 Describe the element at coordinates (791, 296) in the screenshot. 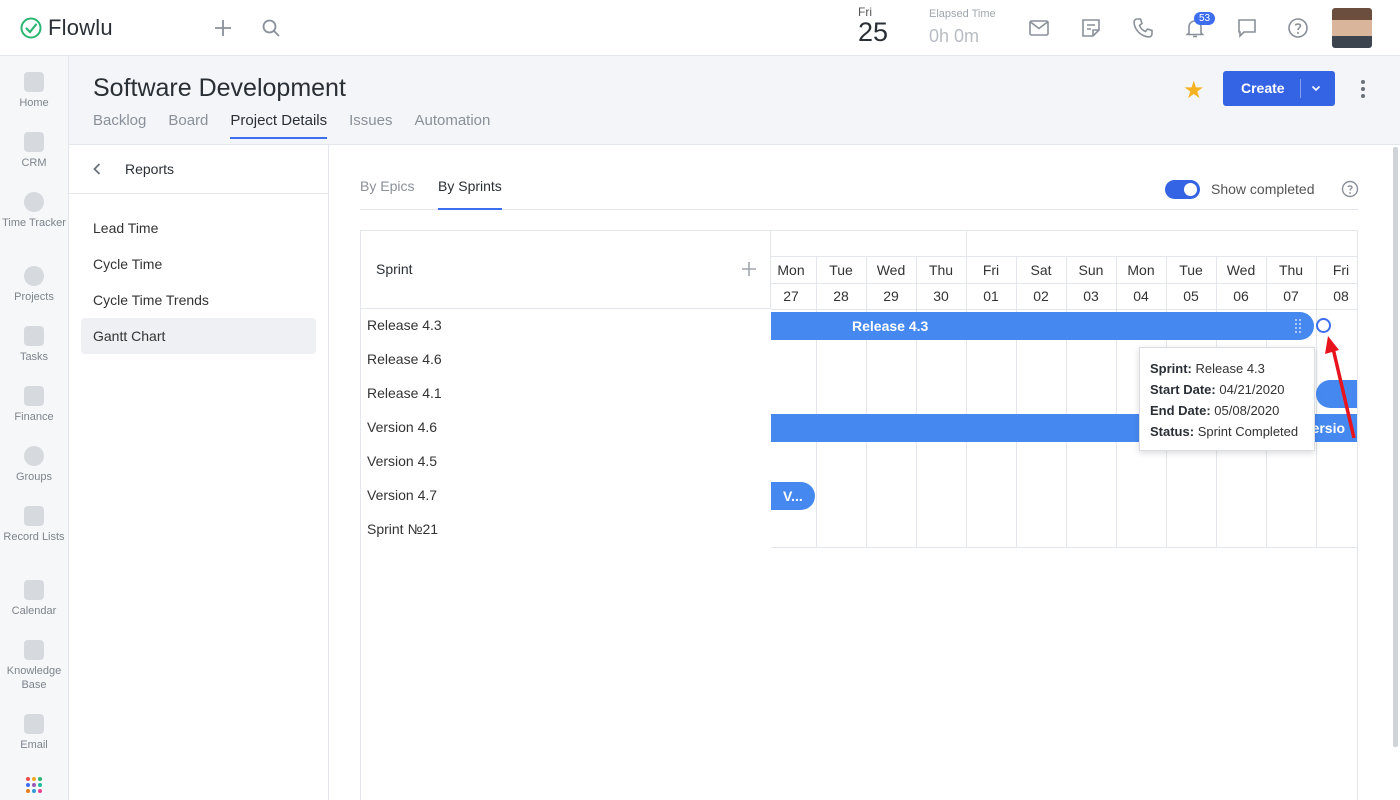

I see `day-number-label: 27` at that location.